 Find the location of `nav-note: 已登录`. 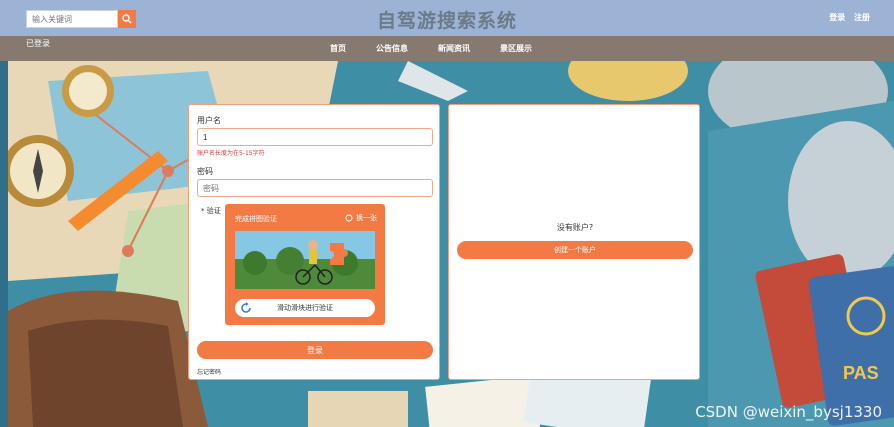

nav-note: 已登录 is located at coordinates (38, 43).